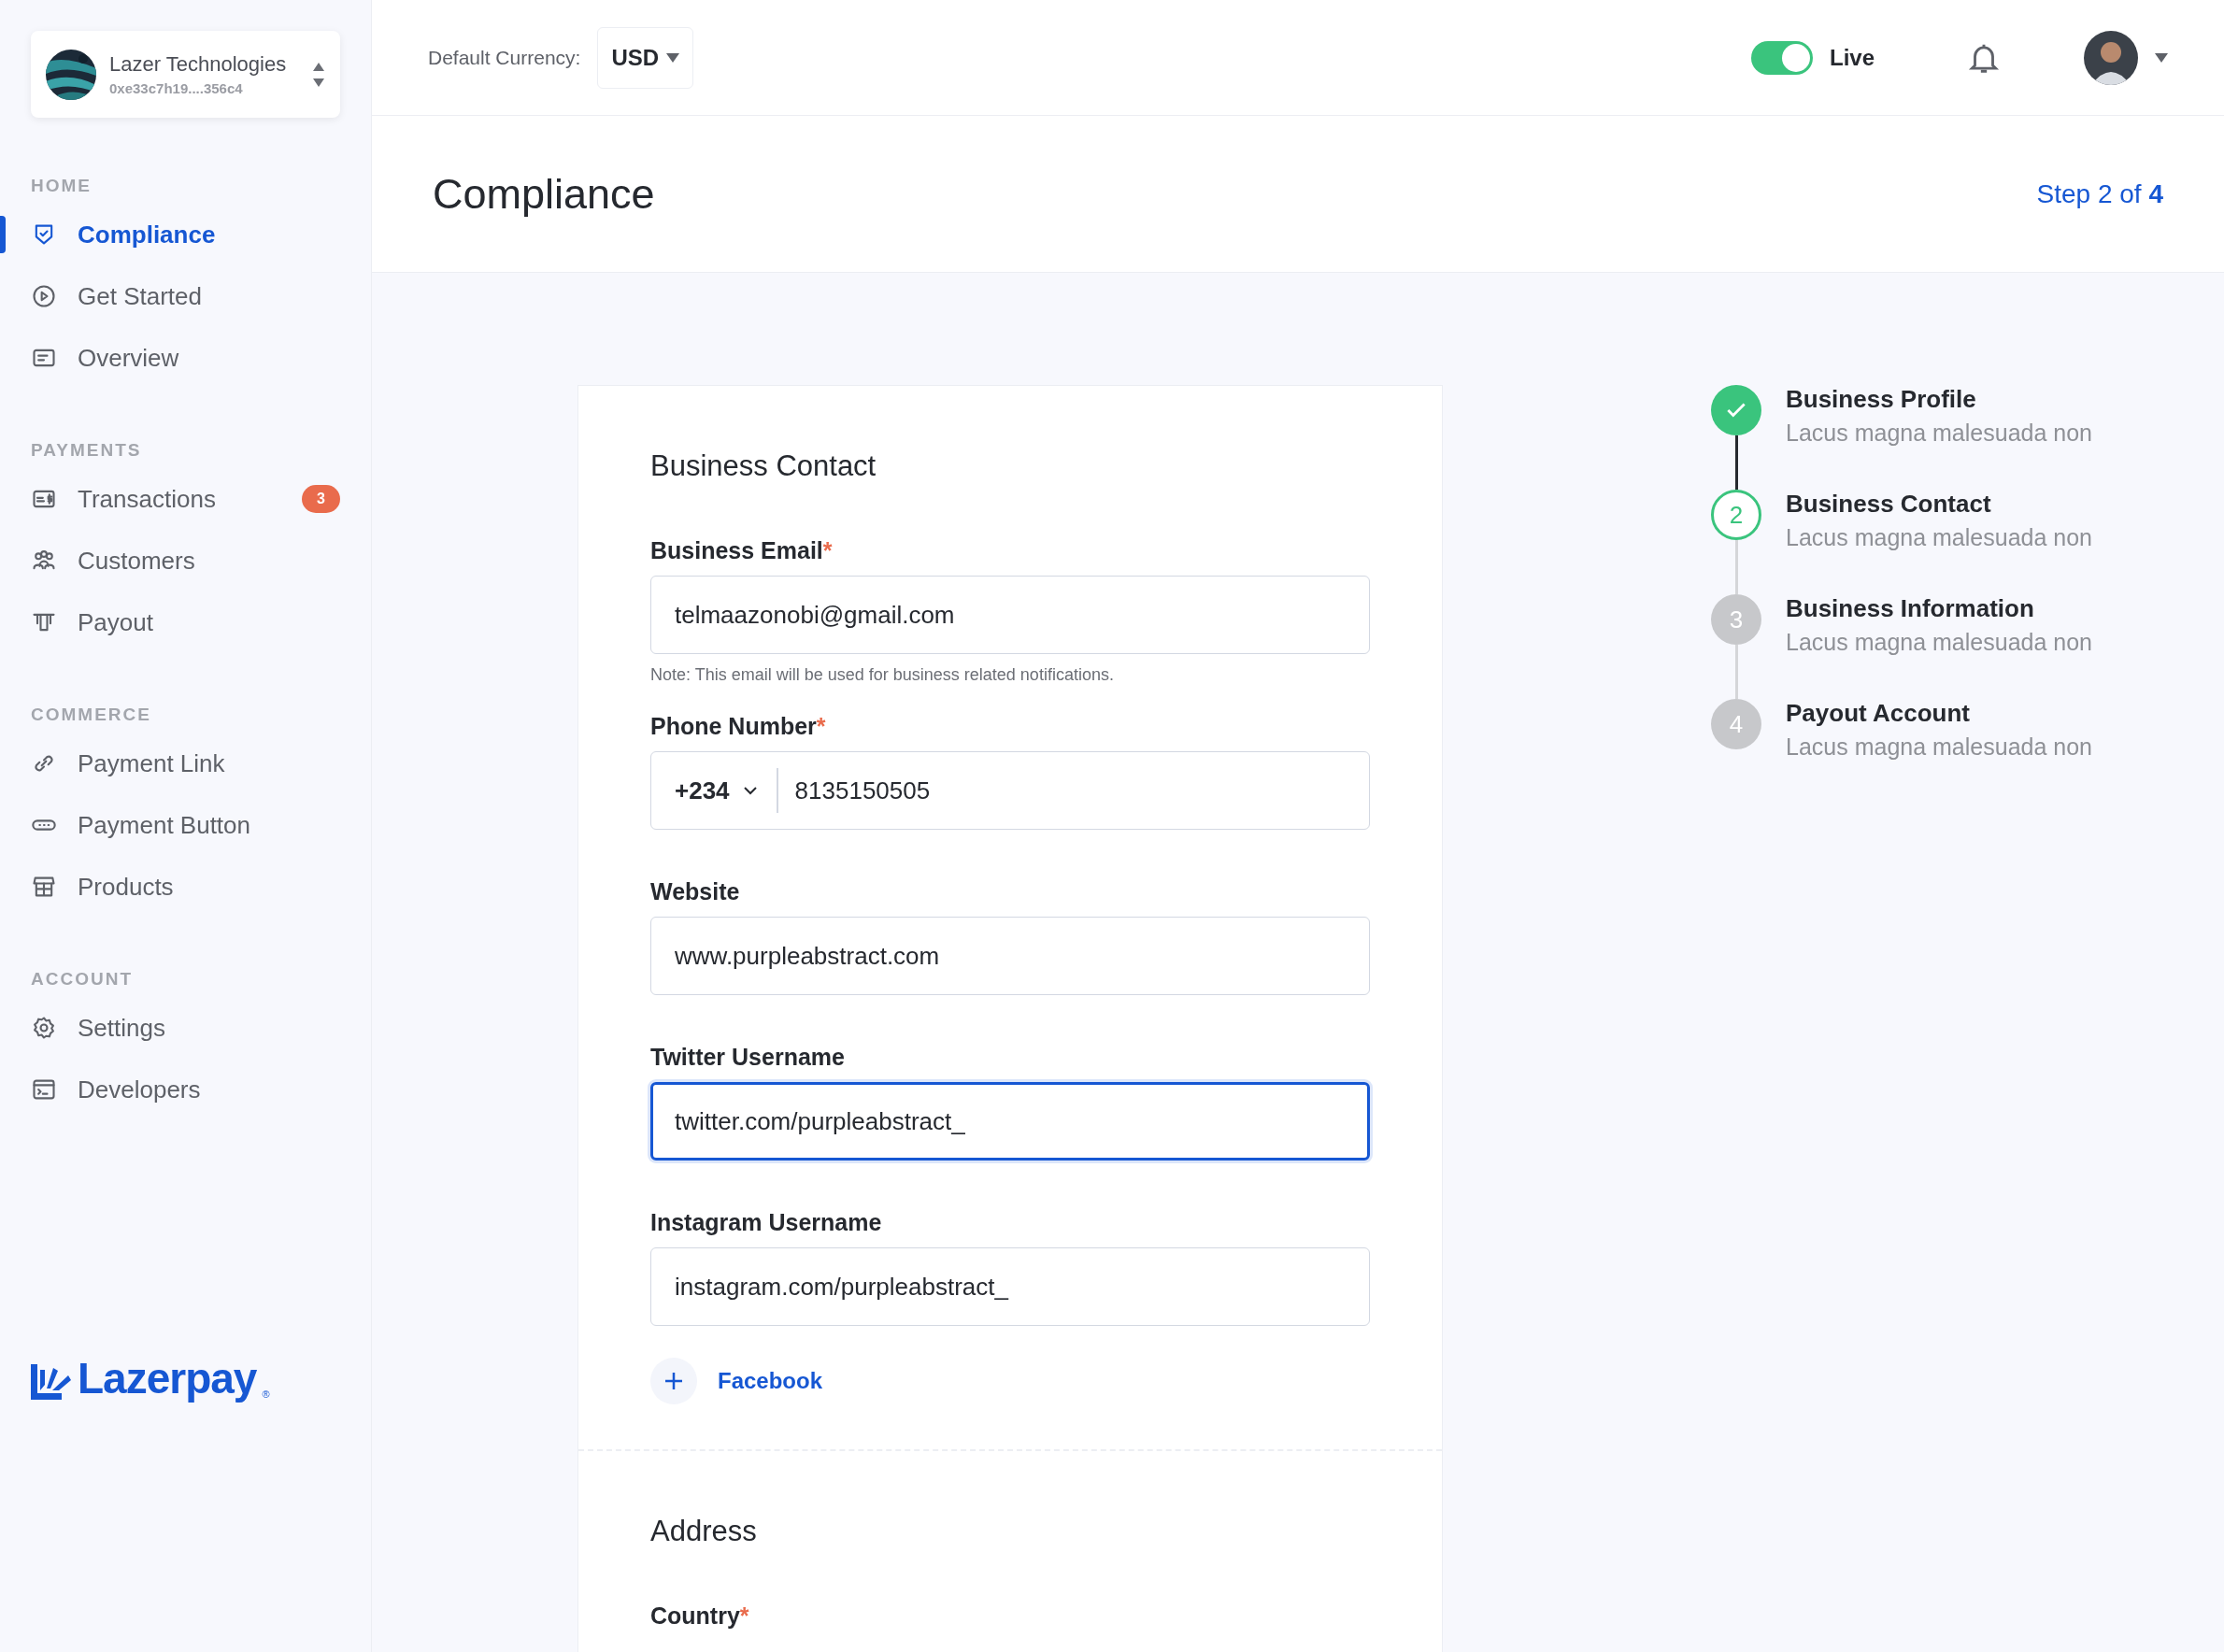  What do you see at coordinates (763, 466) in the screenshot?
I see `section-title: Business Contact` at bounding box center [763, 466].